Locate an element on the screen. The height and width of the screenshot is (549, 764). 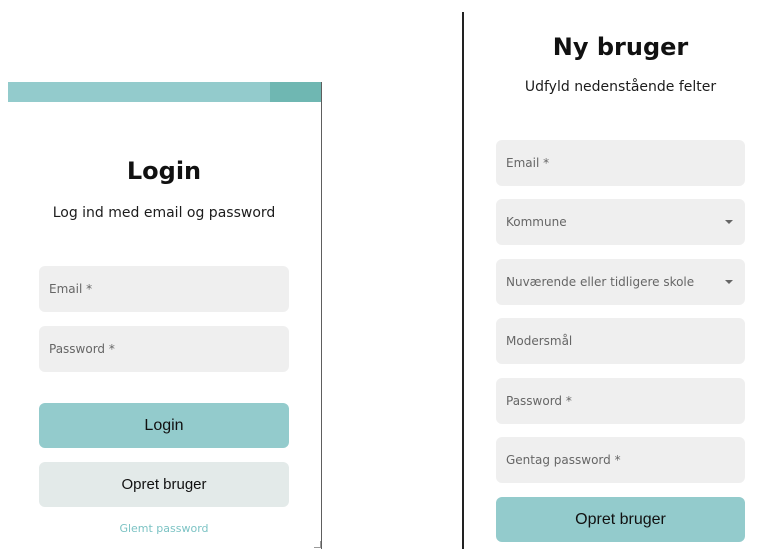
login-button: Login is located at coordinates (164, 425).